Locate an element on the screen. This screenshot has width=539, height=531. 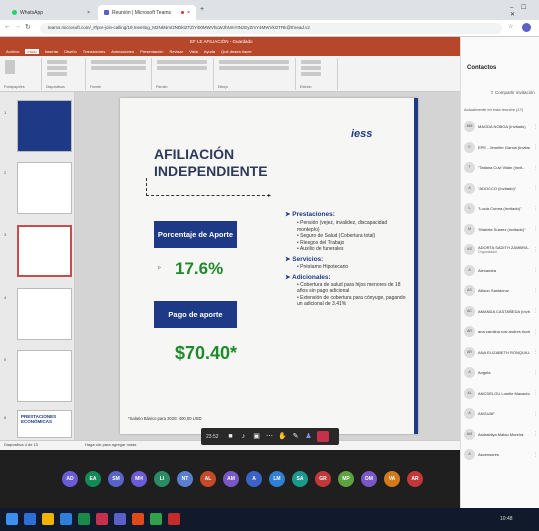
back-icon: ← is located at coordinates (7, 26).